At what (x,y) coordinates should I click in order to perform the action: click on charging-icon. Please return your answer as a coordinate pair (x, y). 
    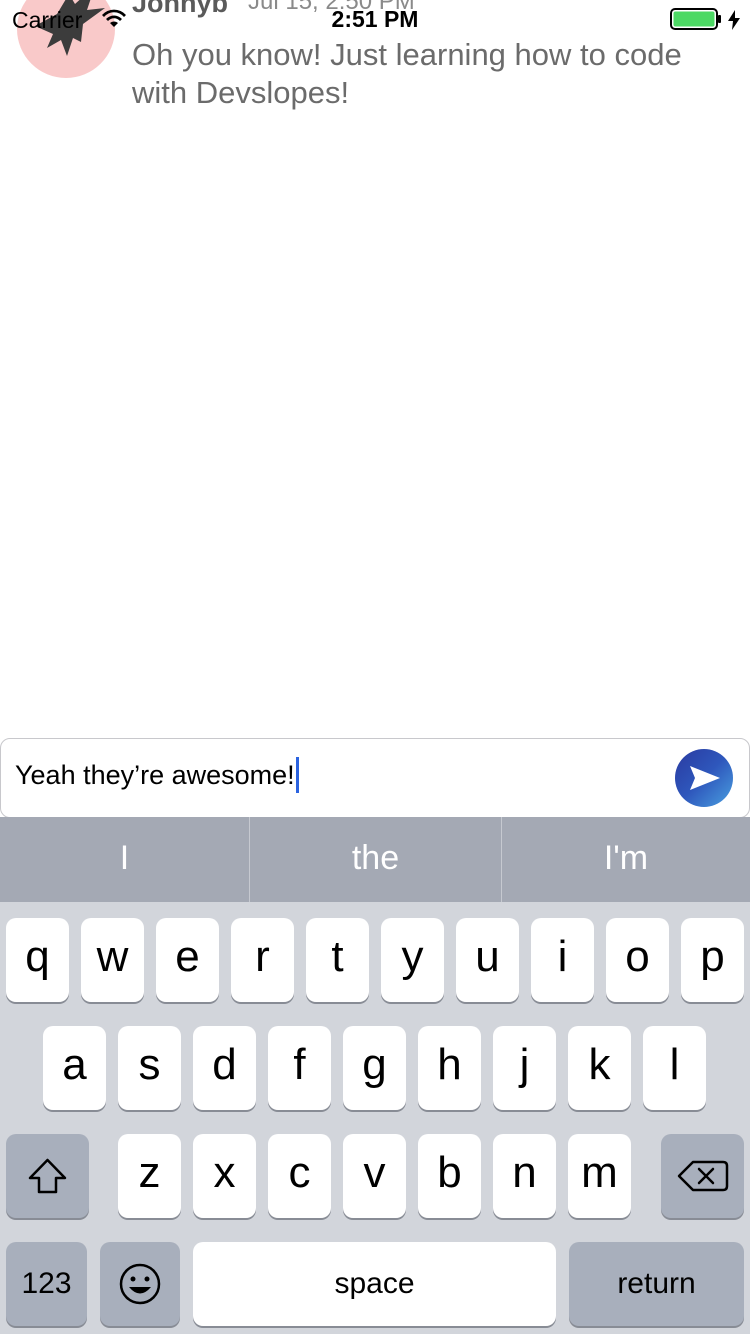
    Looking at the image, I should click on (734, 20).